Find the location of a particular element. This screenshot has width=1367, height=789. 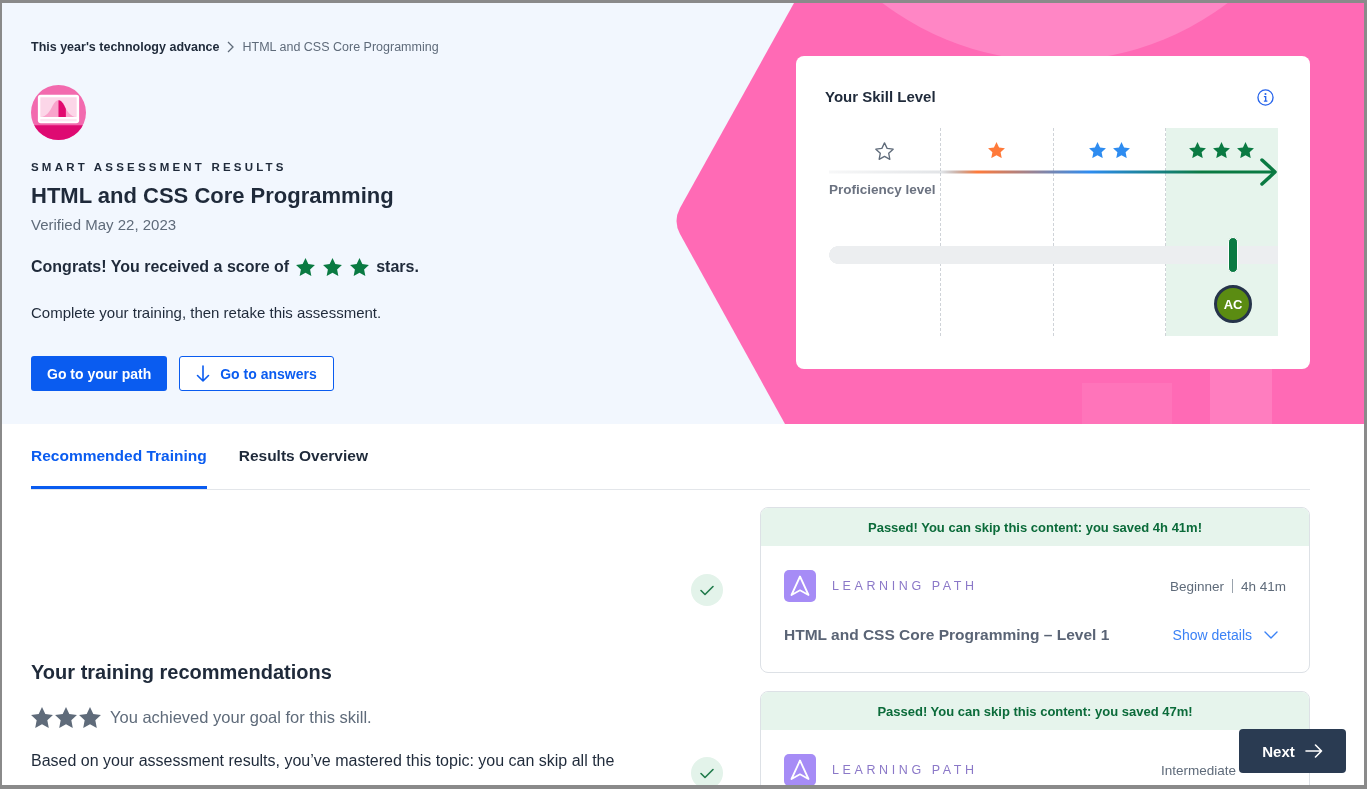

goal-text: You achieved your goal for this skill. is located at coordinates (241, 717).